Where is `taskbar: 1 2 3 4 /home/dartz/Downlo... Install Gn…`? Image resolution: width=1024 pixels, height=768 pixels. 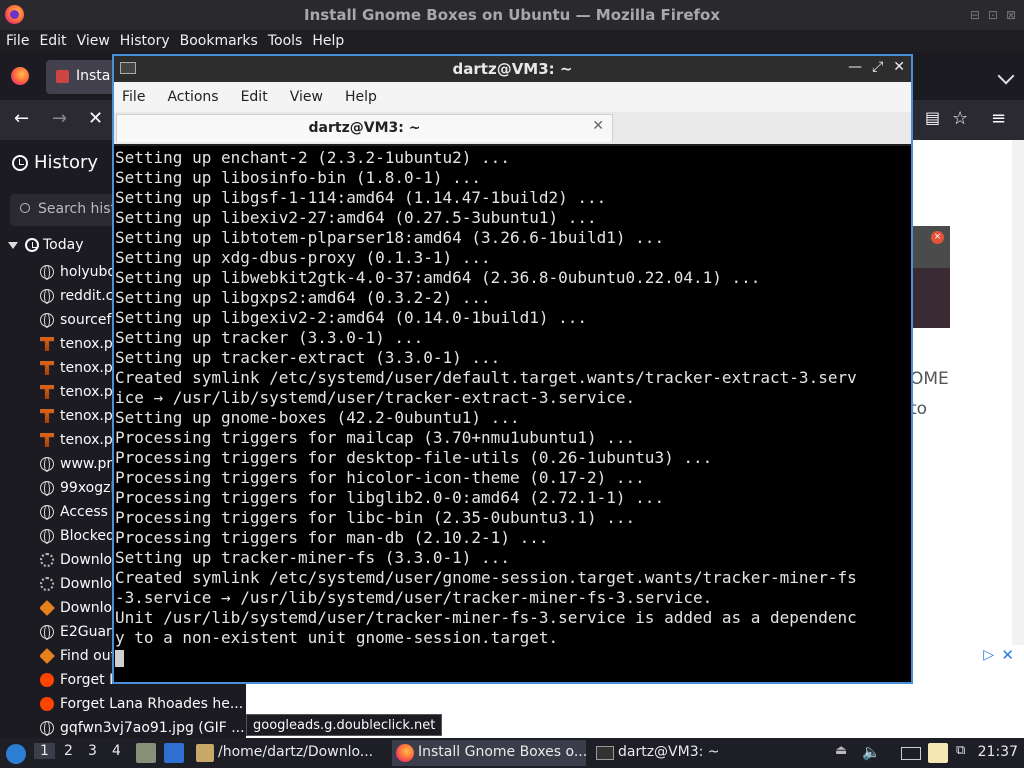 taskbar: 1 2 3 4 /home/dartz/Downlo... Install Gn… is located at coordinates (512, 753).